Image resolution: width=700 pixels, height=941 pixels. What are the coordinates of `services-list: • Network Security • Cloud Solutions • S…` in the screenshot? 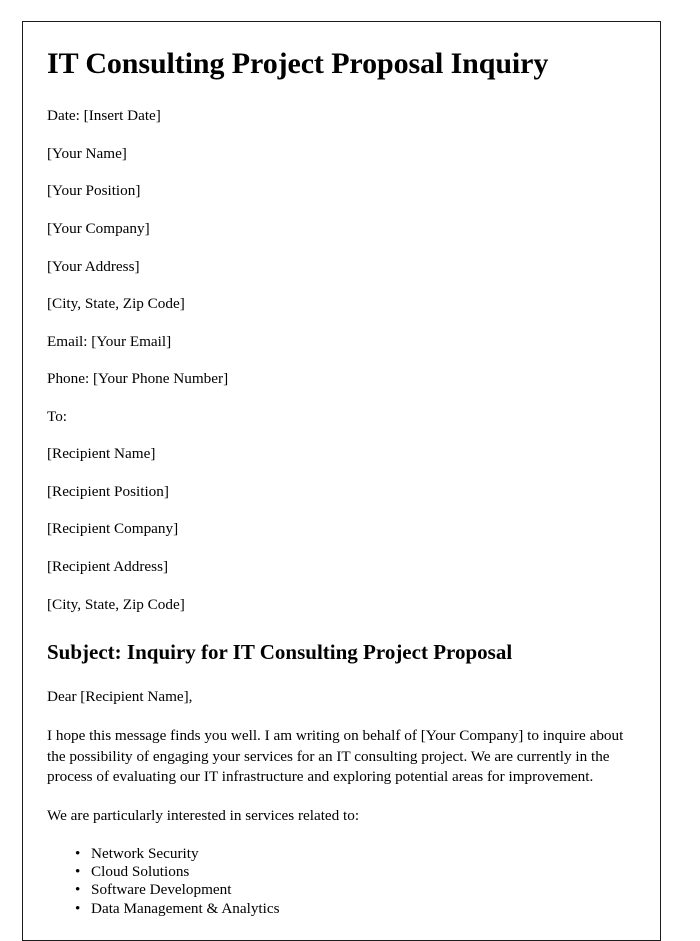 It's located at (343, 881).